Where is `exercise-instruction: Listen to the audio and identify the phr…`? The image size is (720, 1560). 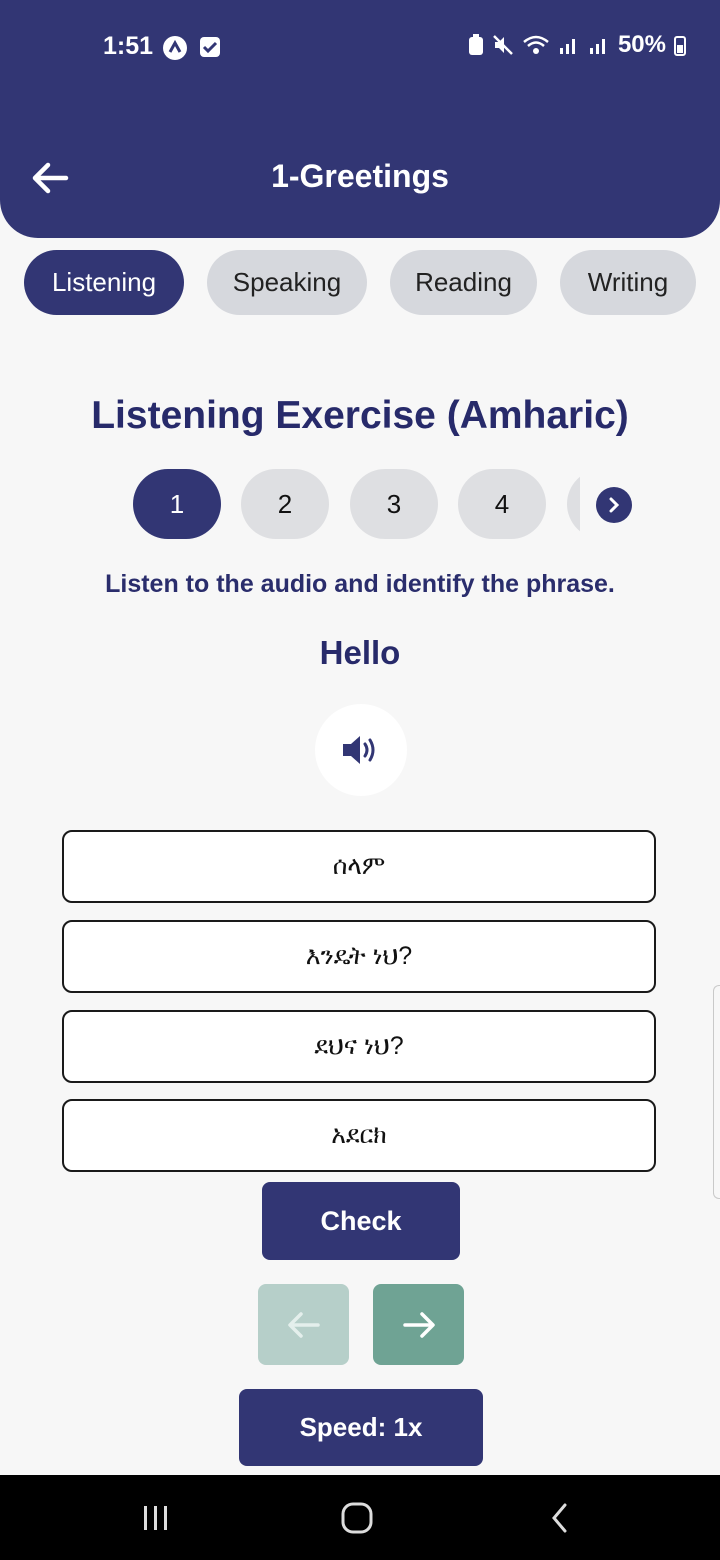 exercise-instruction: Listen to the audio and identify the phr… is located at coordinates (360, 584).